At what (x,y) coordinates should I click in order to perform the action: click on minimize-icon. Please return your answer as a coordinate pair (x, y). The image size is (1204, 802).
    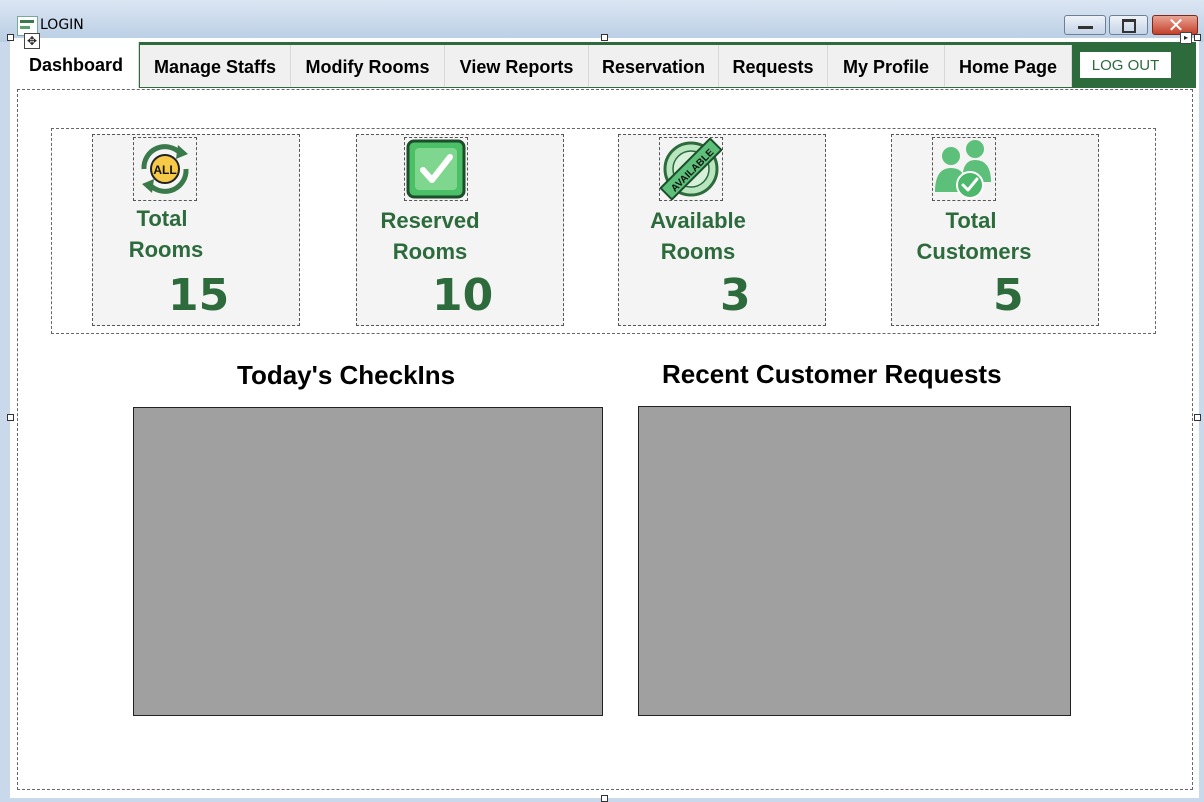
    Looking at the image, I should click on (1085, 27).